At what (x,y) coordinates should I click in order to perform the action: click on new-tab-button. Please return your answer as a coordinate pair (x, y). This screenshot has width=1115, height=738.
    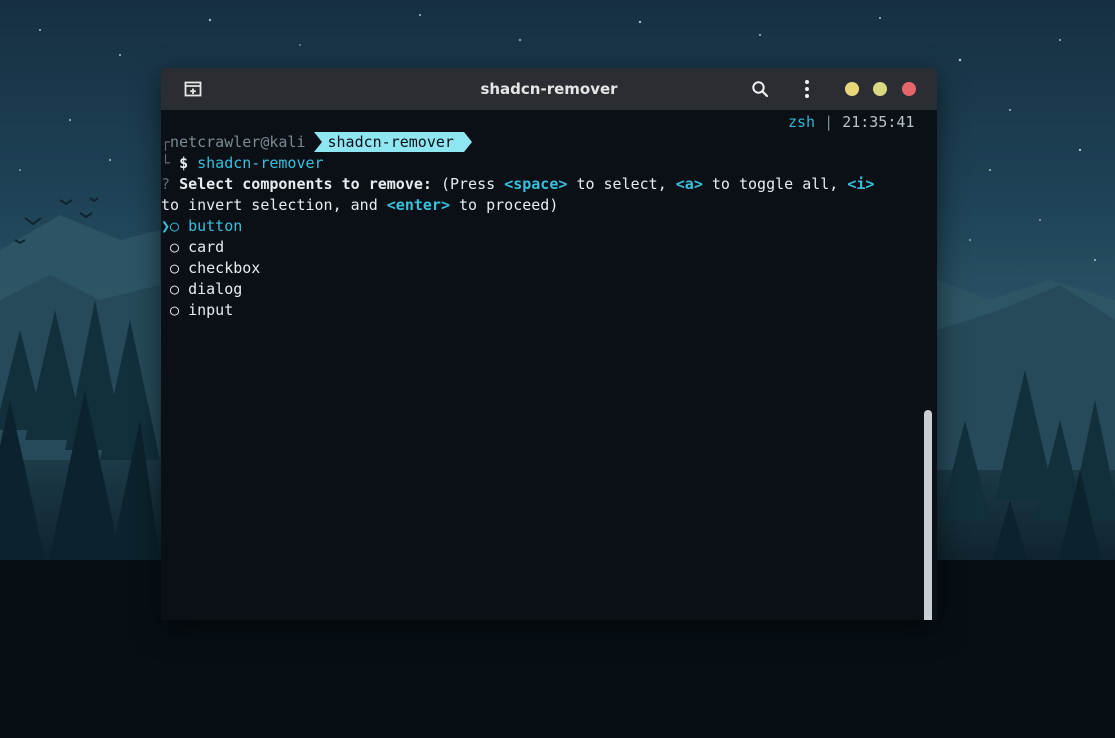
    Looking at the image, I should click on (193, 89).